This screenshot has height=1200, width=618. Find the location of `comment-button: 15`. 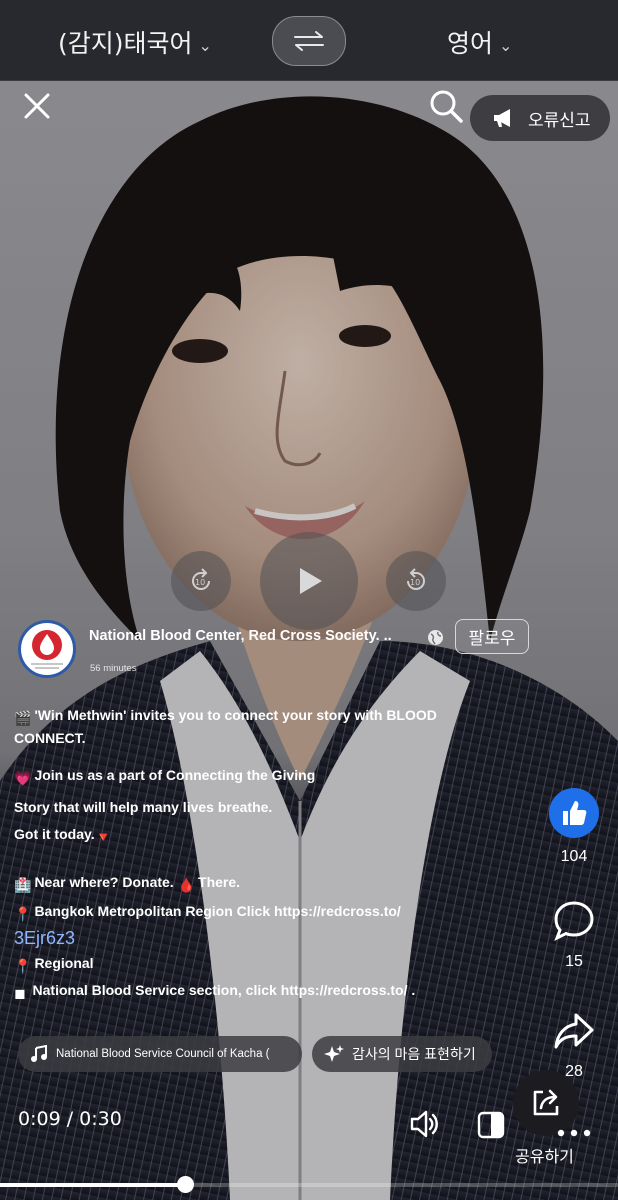

comment-button: 15 is located at coordinates (574, 935).